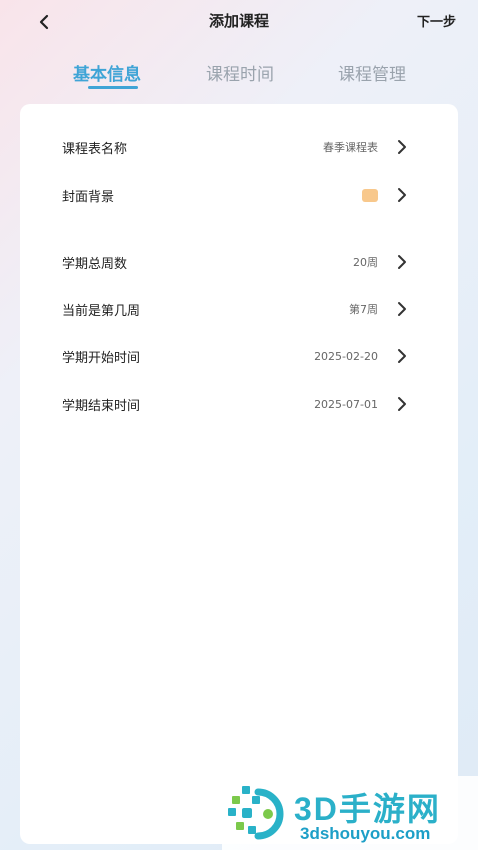  Describe the element at coordinates (239, 147) in the screenshot. I see `row-schedule-name: 课程表名称 春季课程表` at that location.